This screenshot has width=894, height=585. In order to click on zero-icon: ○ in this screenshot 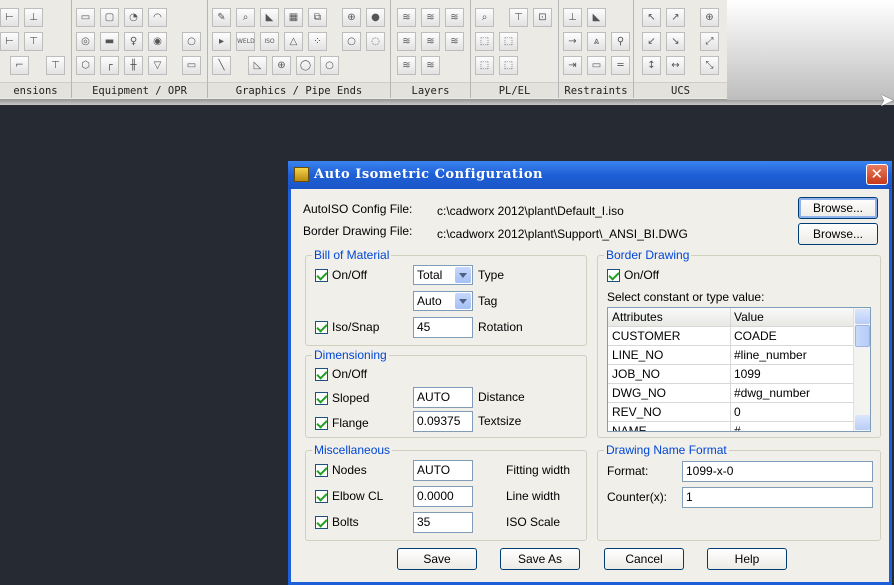, I will do `click(329, 65)`.